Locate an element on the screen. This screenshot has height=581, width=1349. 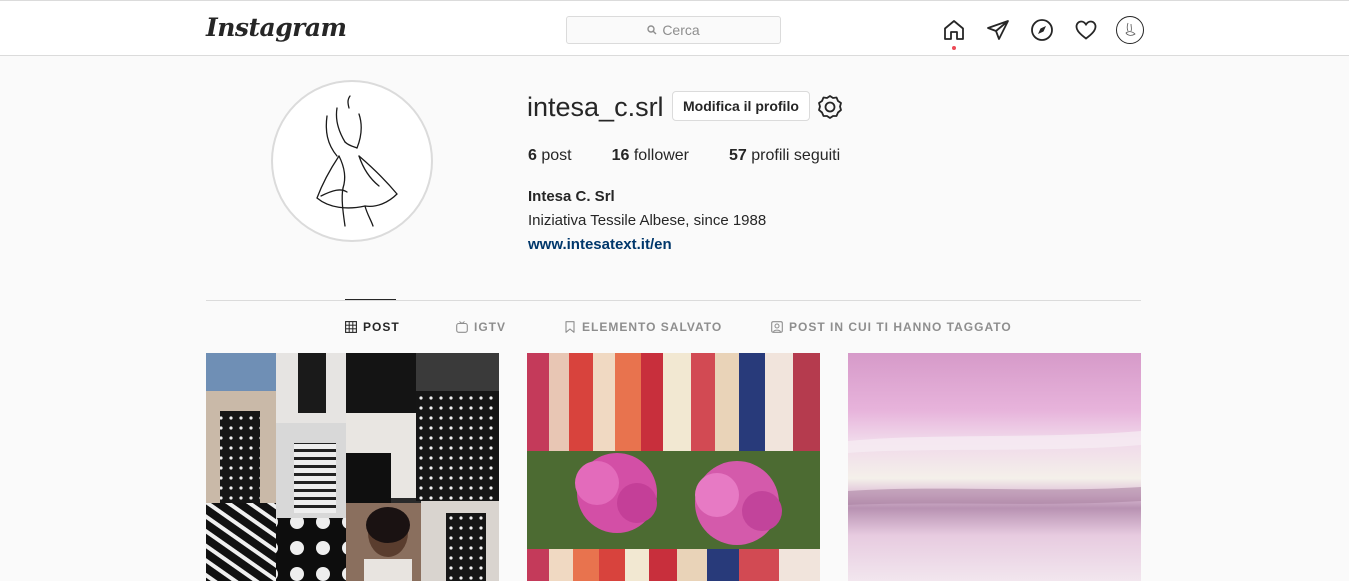
tab-saved: ELEMENTO SALVATO is located at coordinates (643, 327).